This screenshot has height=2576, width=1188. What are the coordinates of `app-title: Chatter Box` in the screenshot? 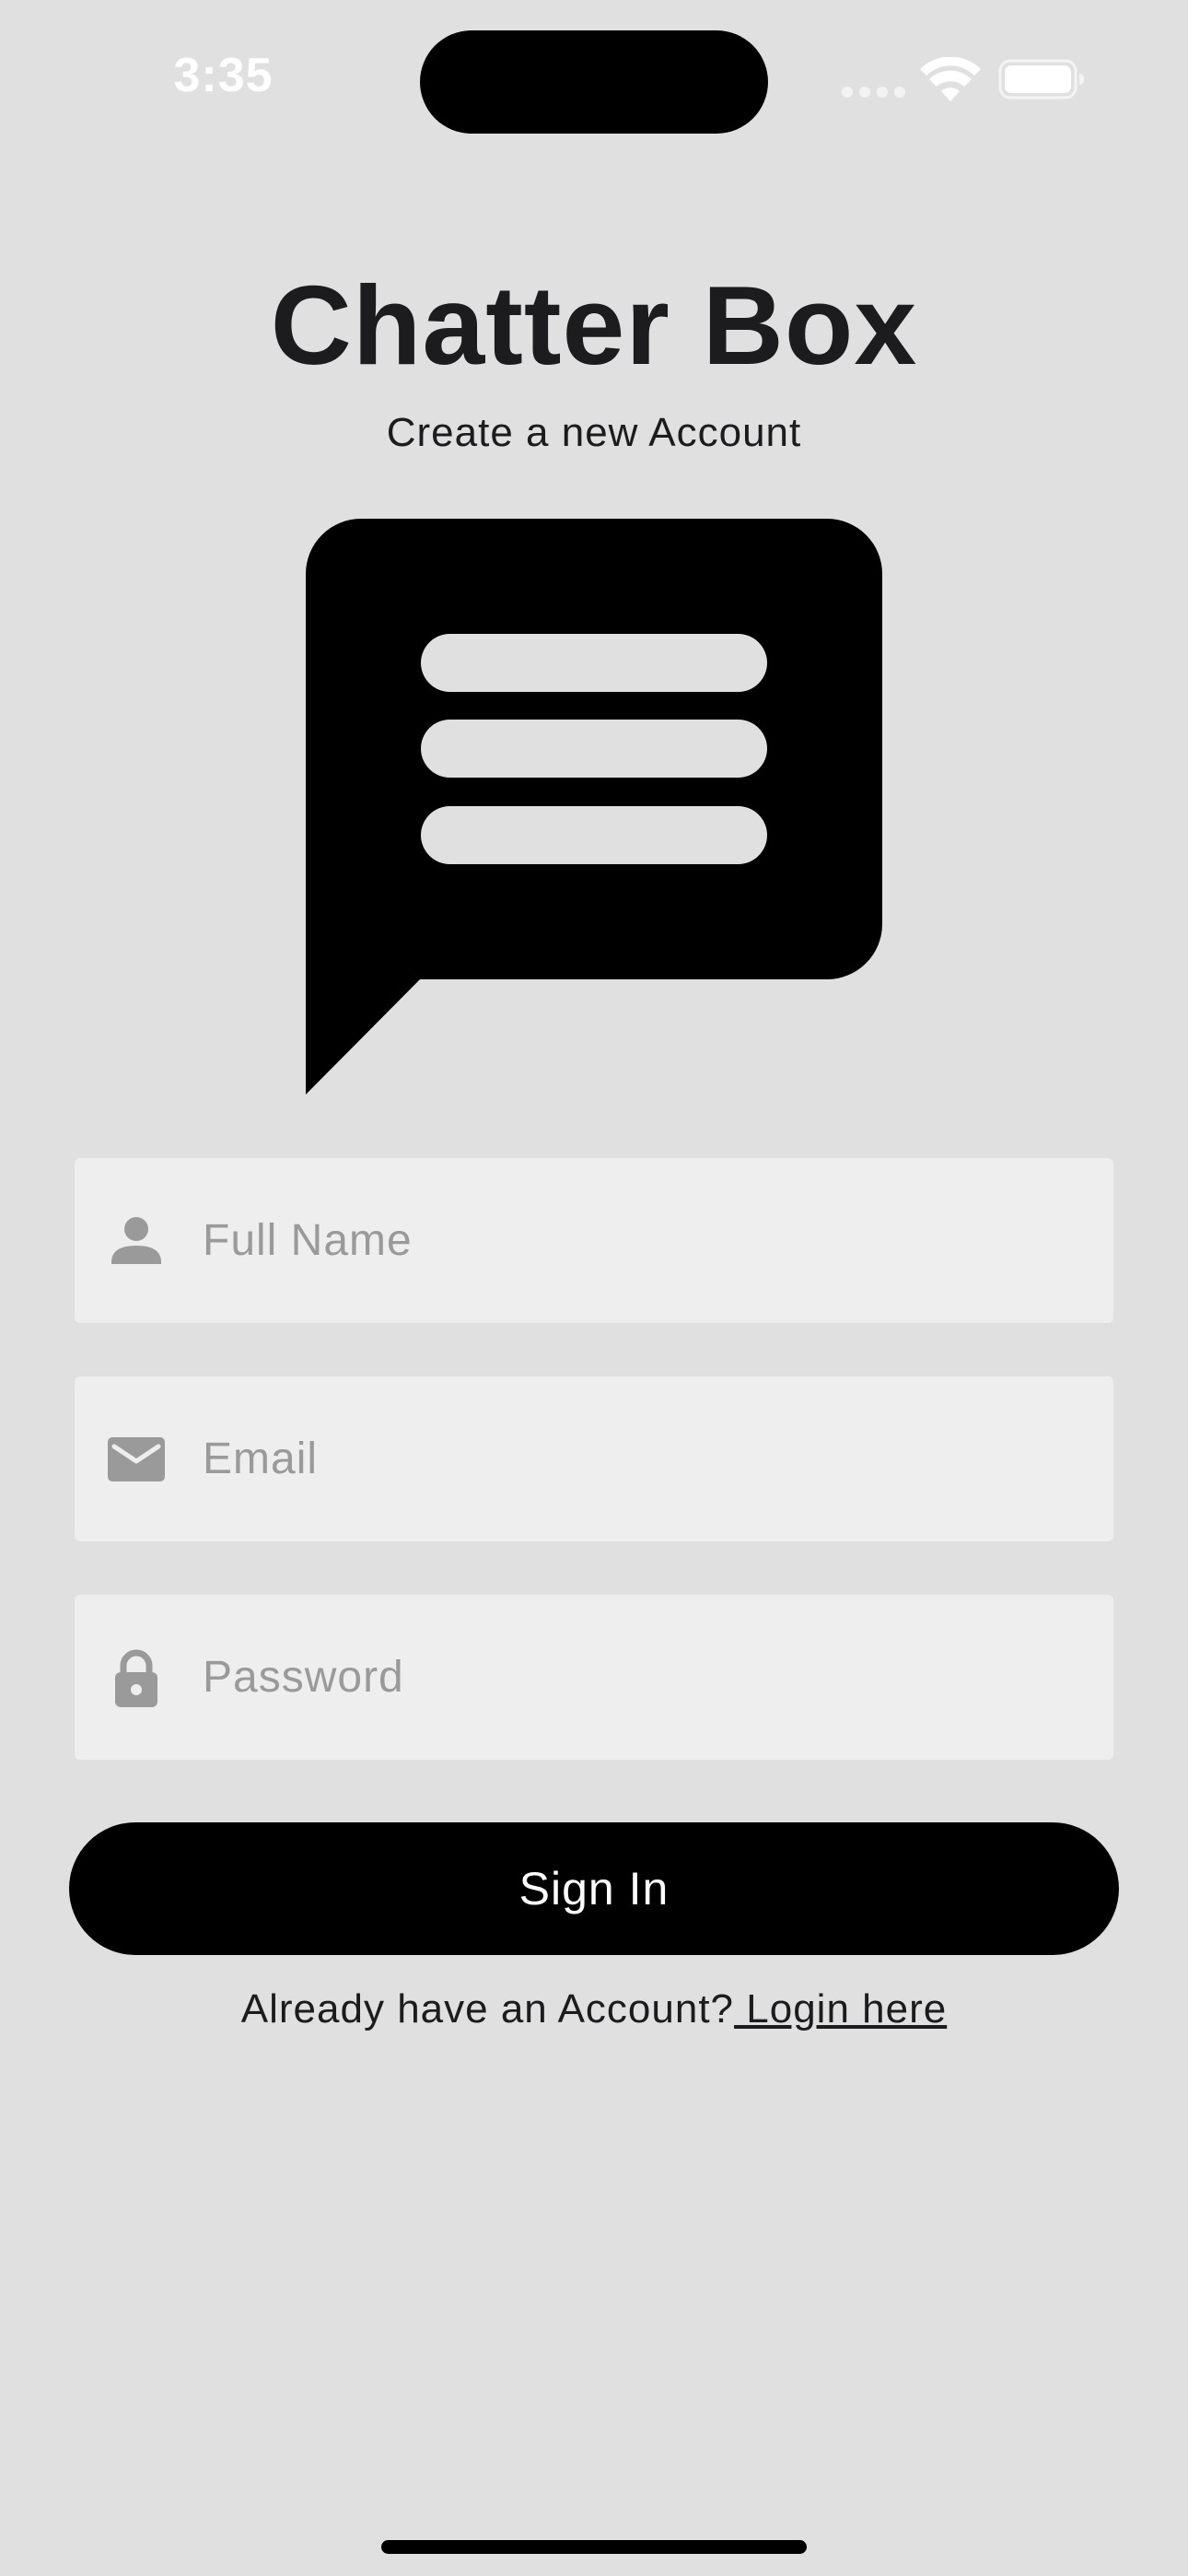 It's located at (594, 325).